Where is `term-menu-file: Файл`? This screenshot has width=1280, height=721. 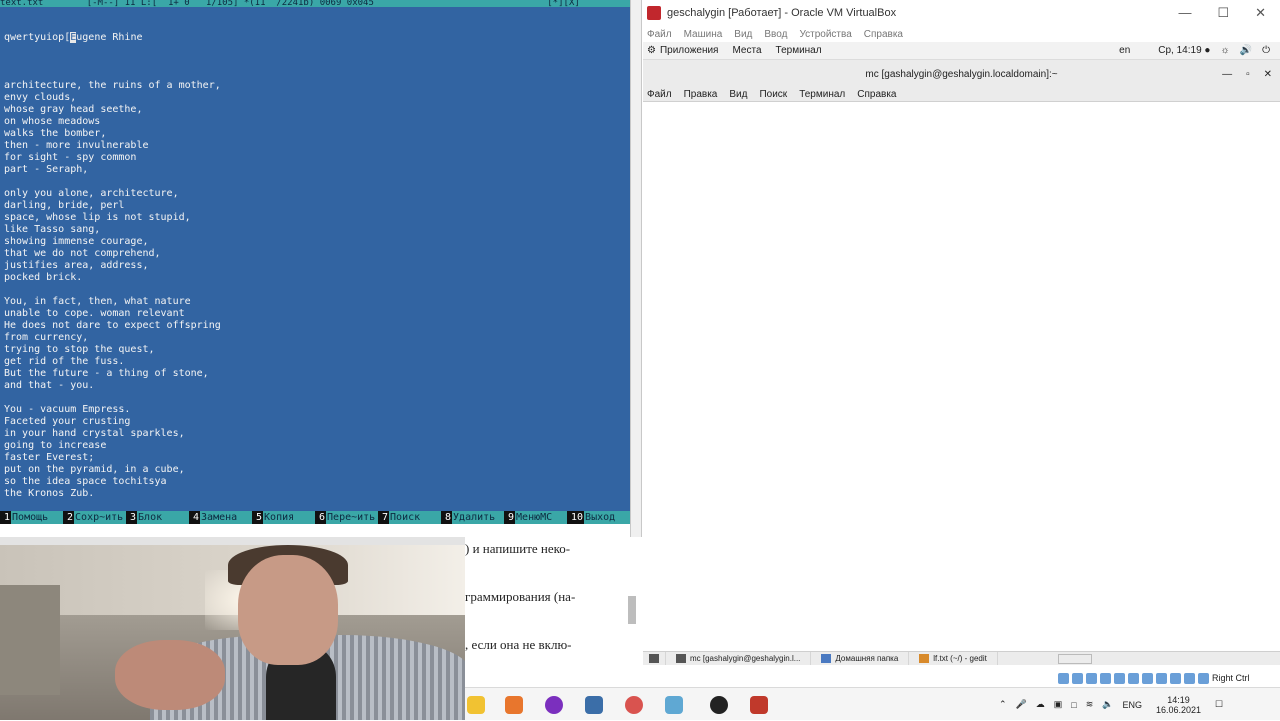
term-menu-file: Файл is located at coordinates (659, 94).